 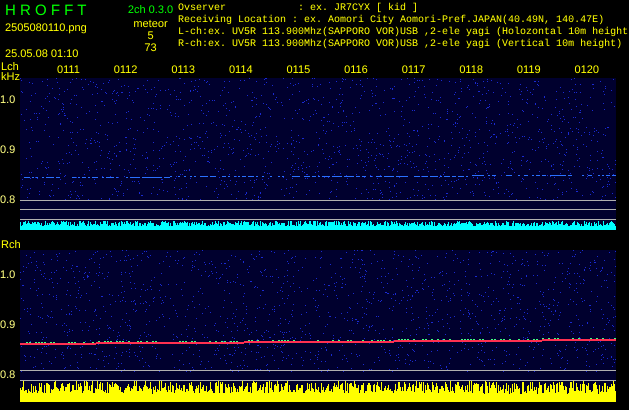 I want to click on version-label: 2ch 0.3.0, so click(x=151, y=10).